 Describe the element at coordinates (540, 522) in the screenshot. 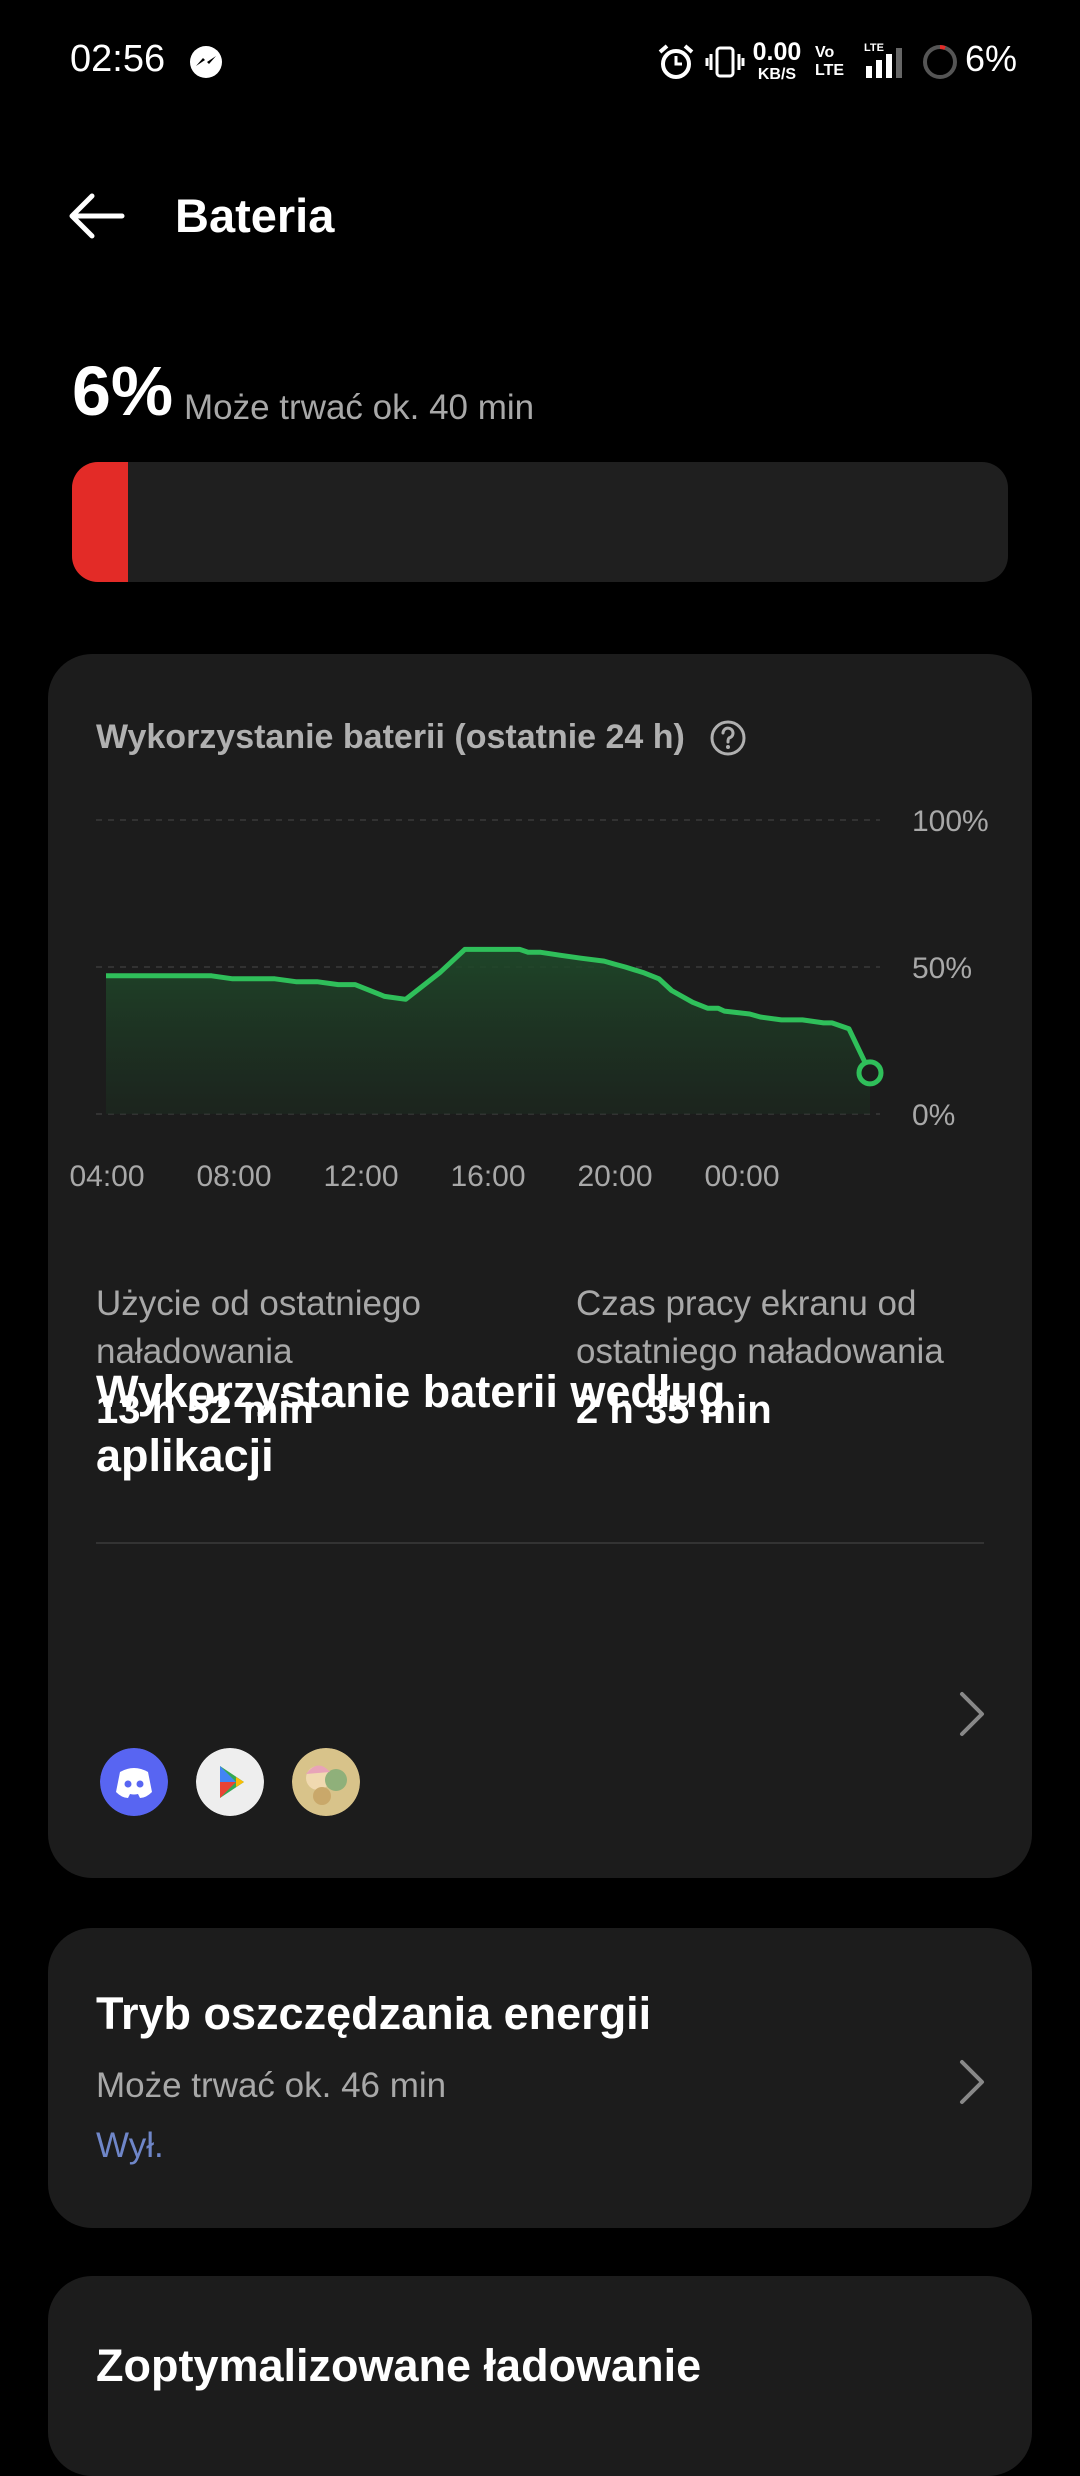

I see `battery-level-bar` at that location.